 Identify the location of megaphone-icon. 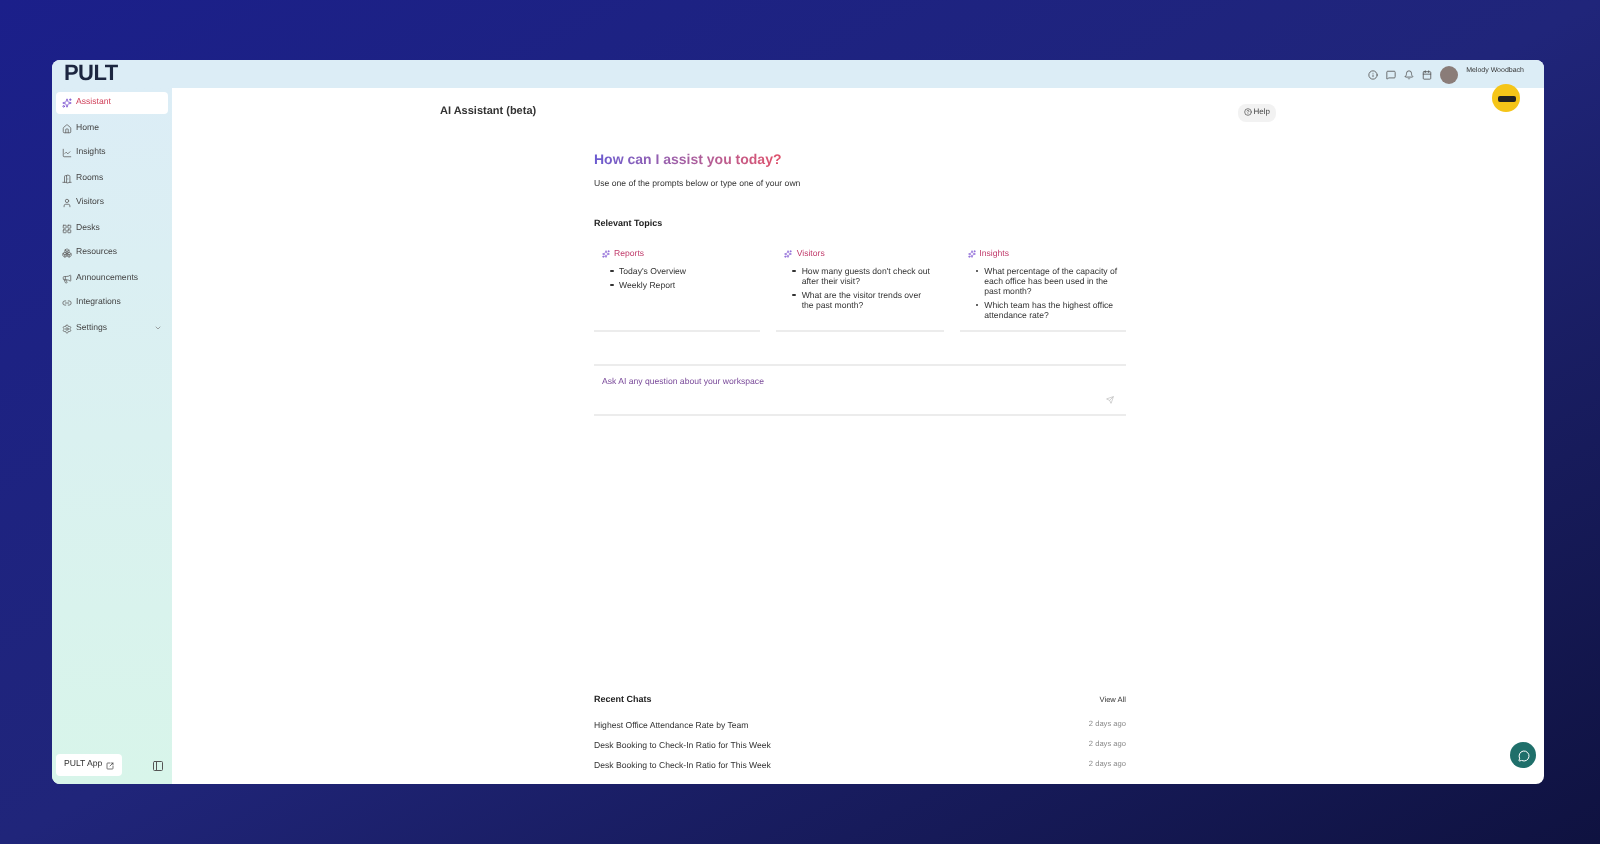
(67, 278).